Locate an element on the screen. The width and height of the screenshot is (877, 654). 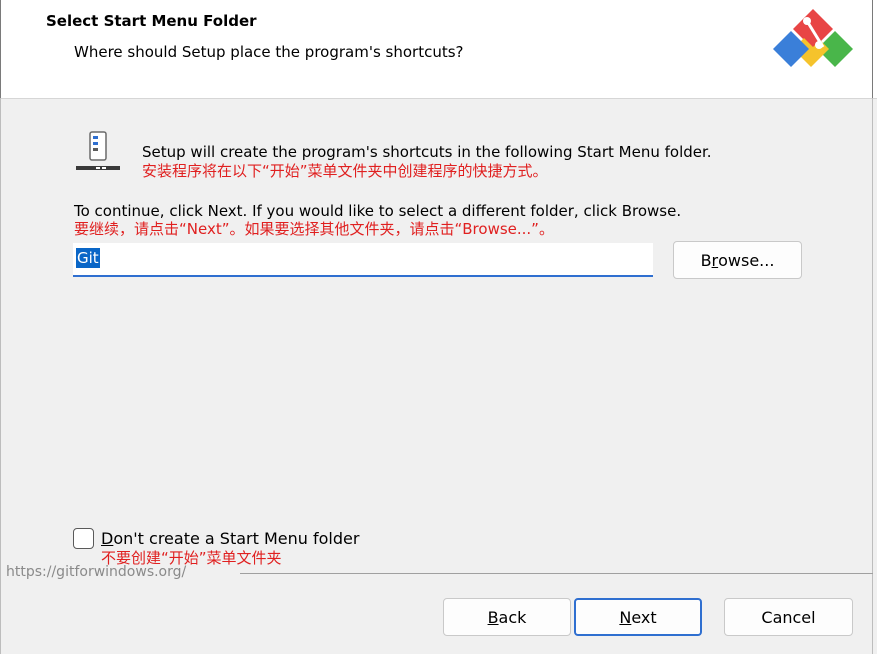
no-start-menu-checkbox-label: Don't create a Start Menu folder is located at coordinates (230, 539).